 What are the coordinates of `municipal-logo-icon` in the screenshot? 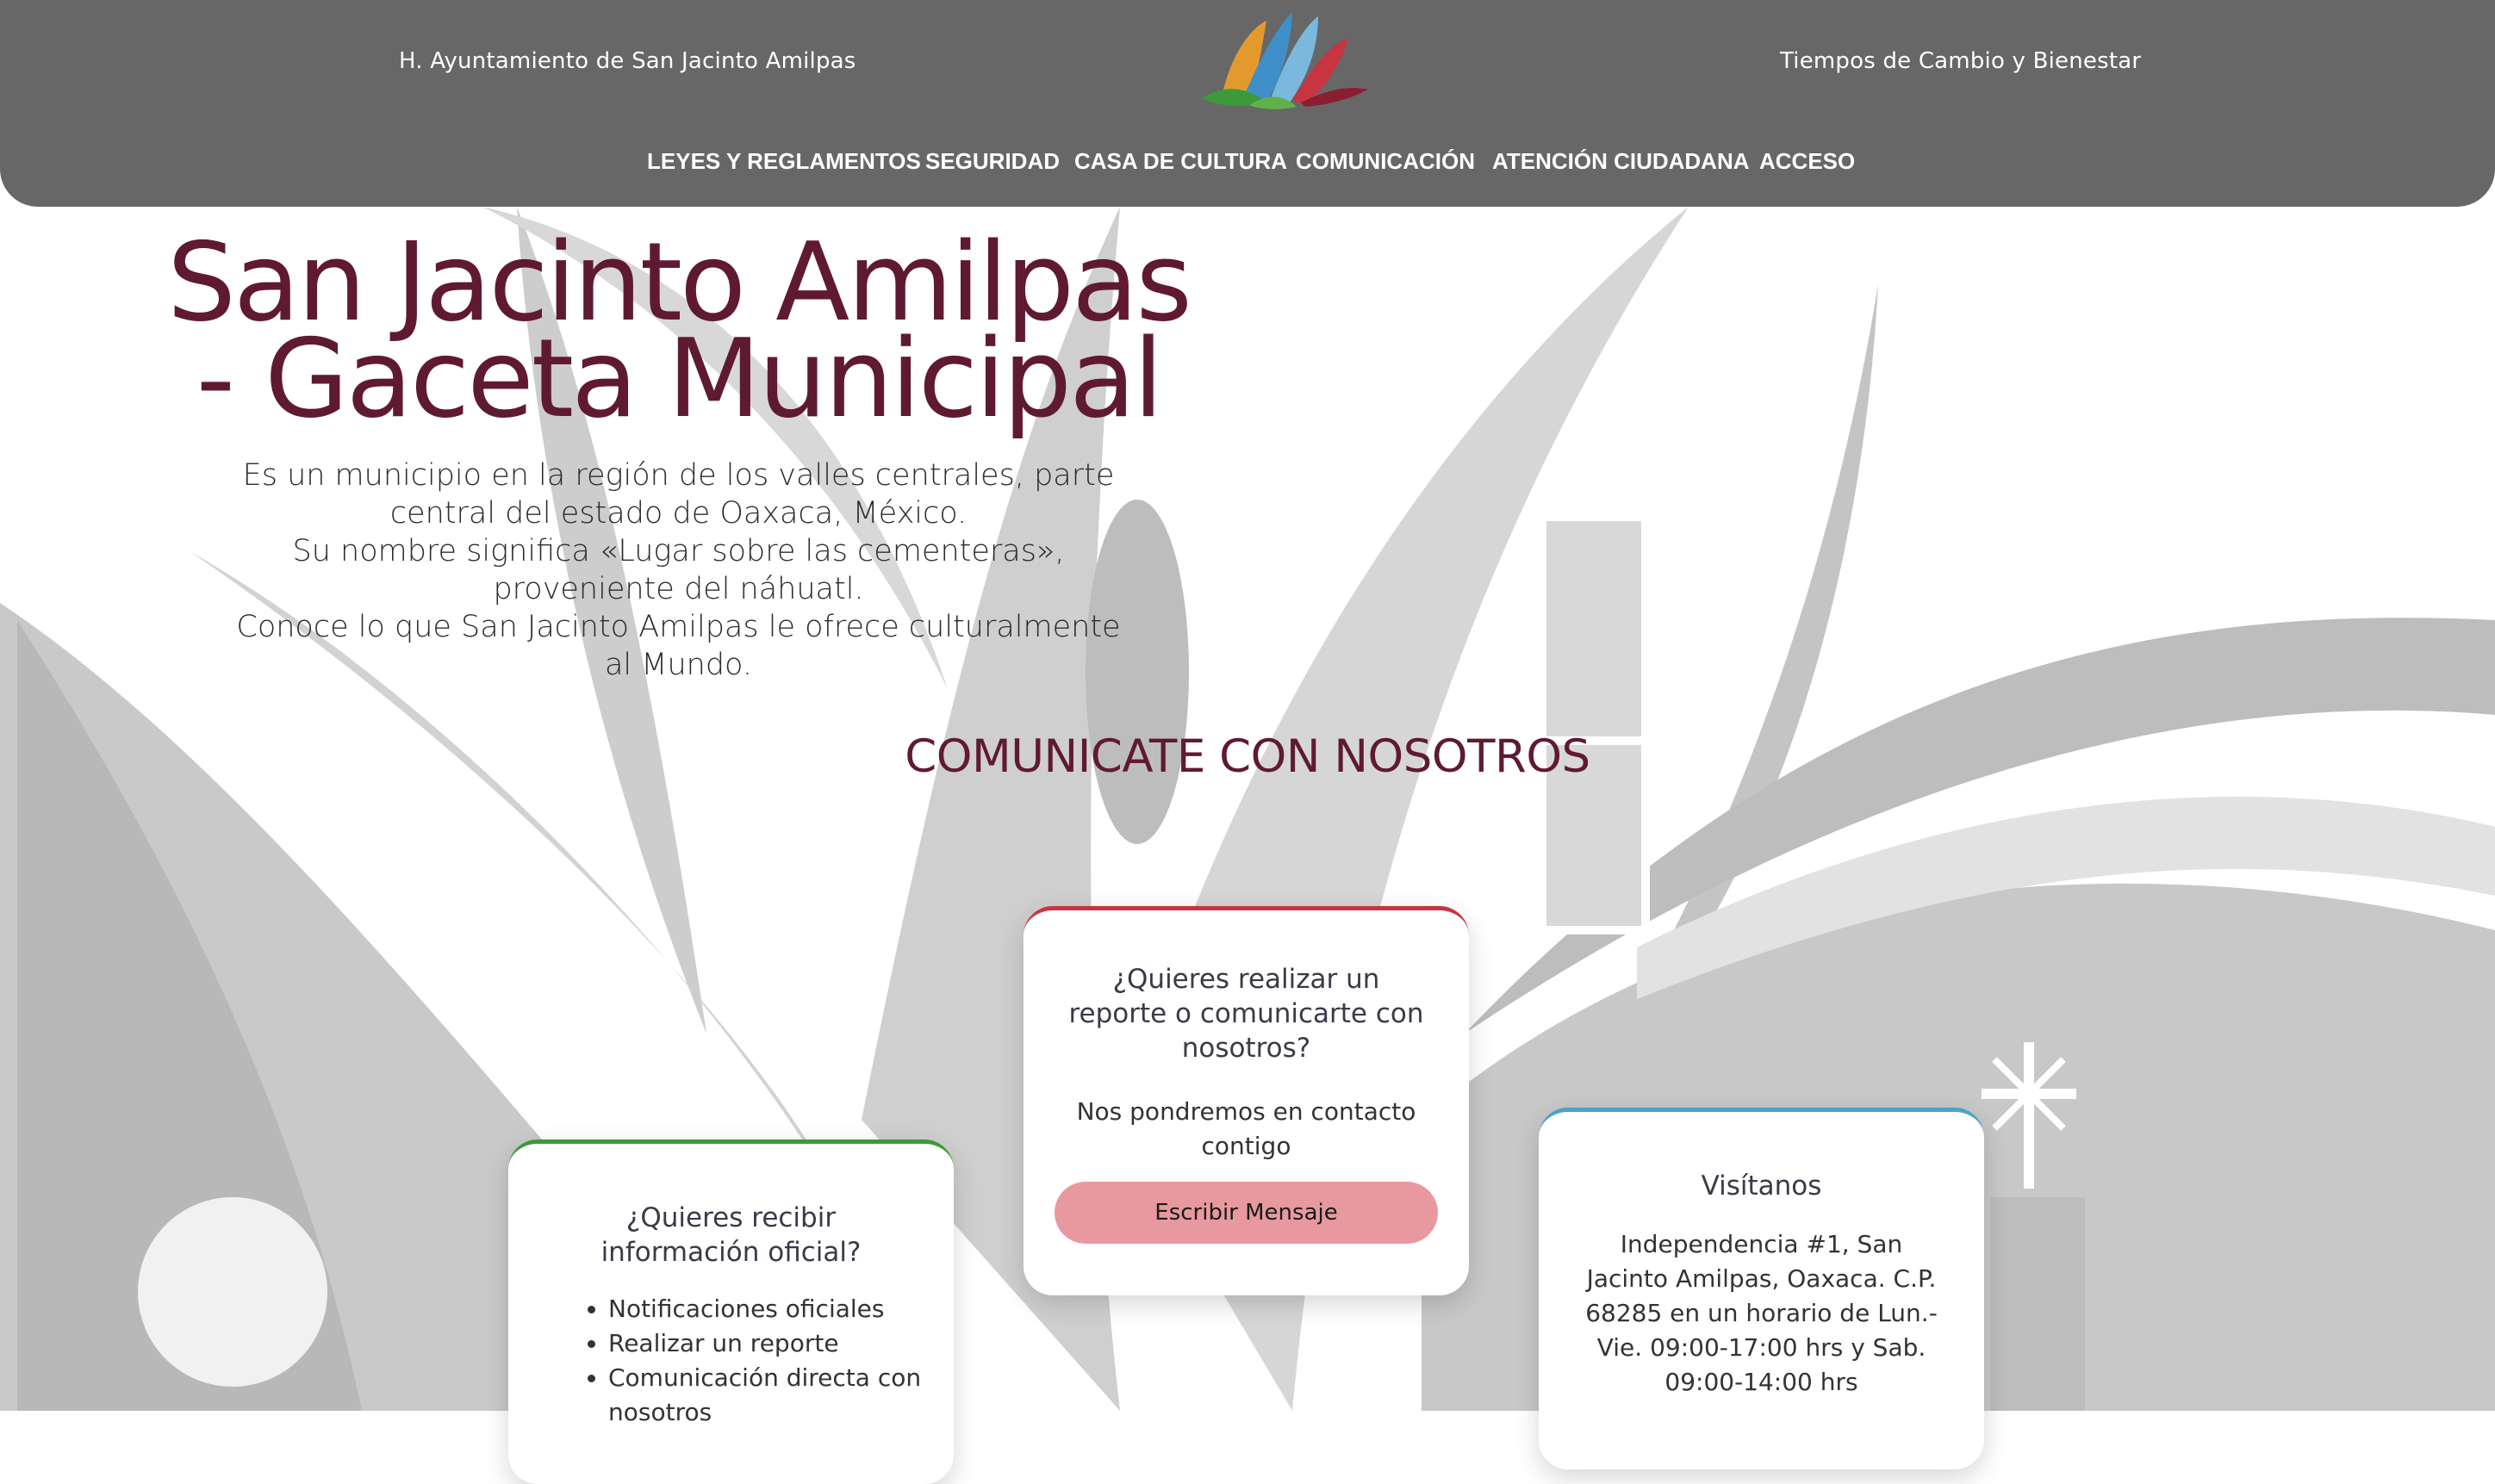 It's located at (1284, 57).